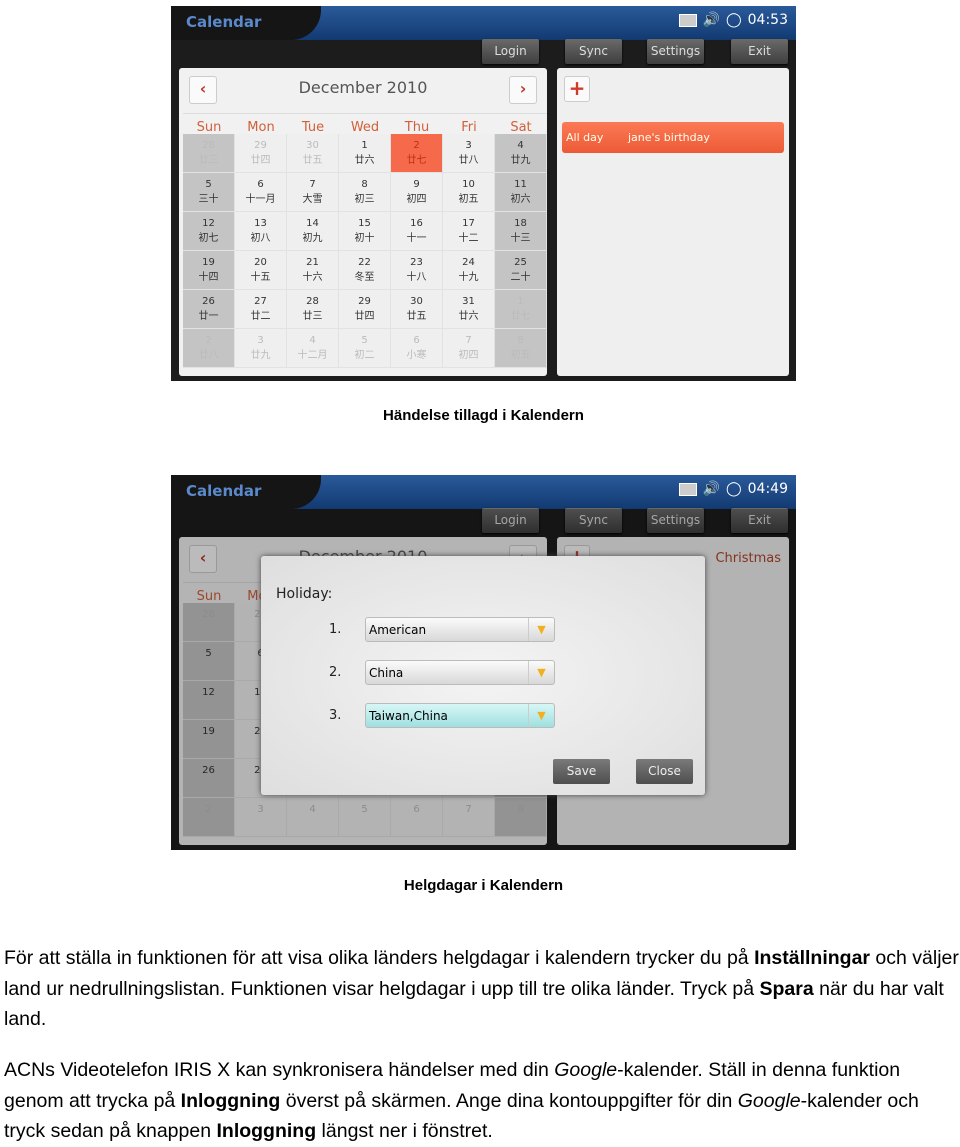 Image resolution: width=960 pixels, height=1147 pixels. What do you see at coordinates (469, 192) in the screenshot?
I see `day-cell: 10 初五` at bounding box center [469, 192].